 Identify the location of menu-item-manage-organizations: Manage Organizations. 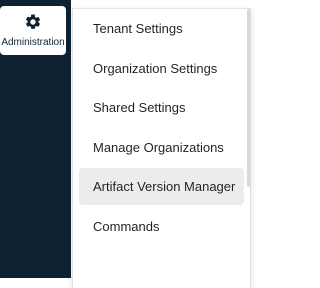
(161, 147).